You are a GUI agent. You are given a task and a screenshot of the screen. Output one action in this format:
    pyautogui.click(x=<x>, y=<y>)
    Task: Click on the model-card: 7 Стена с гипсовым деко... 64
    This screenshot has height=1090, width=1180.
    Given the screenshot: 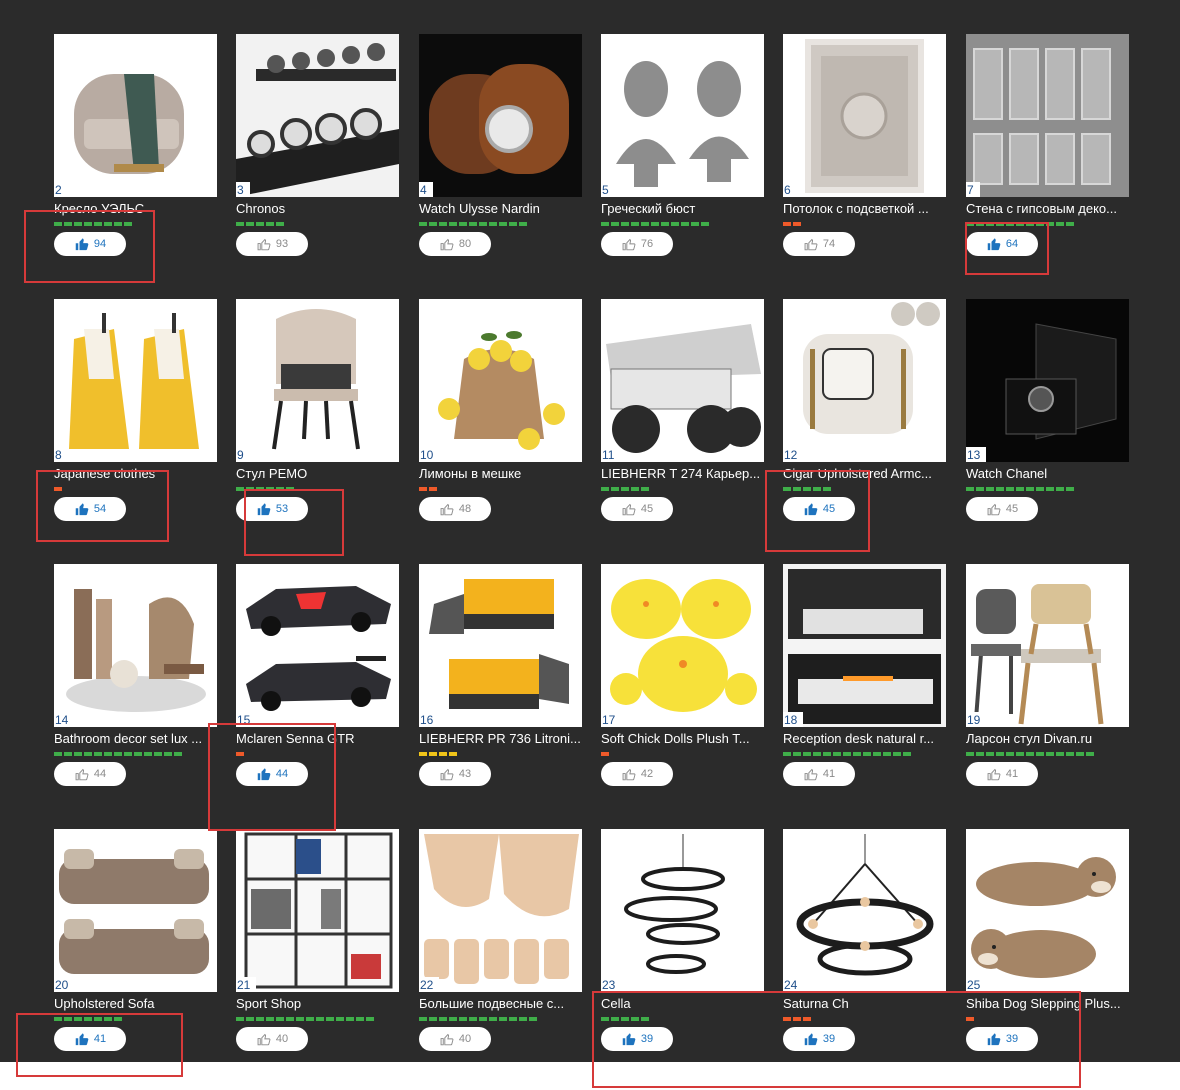 What is the action you would take?
    pyautogui.click(x=1048, y=154)
    